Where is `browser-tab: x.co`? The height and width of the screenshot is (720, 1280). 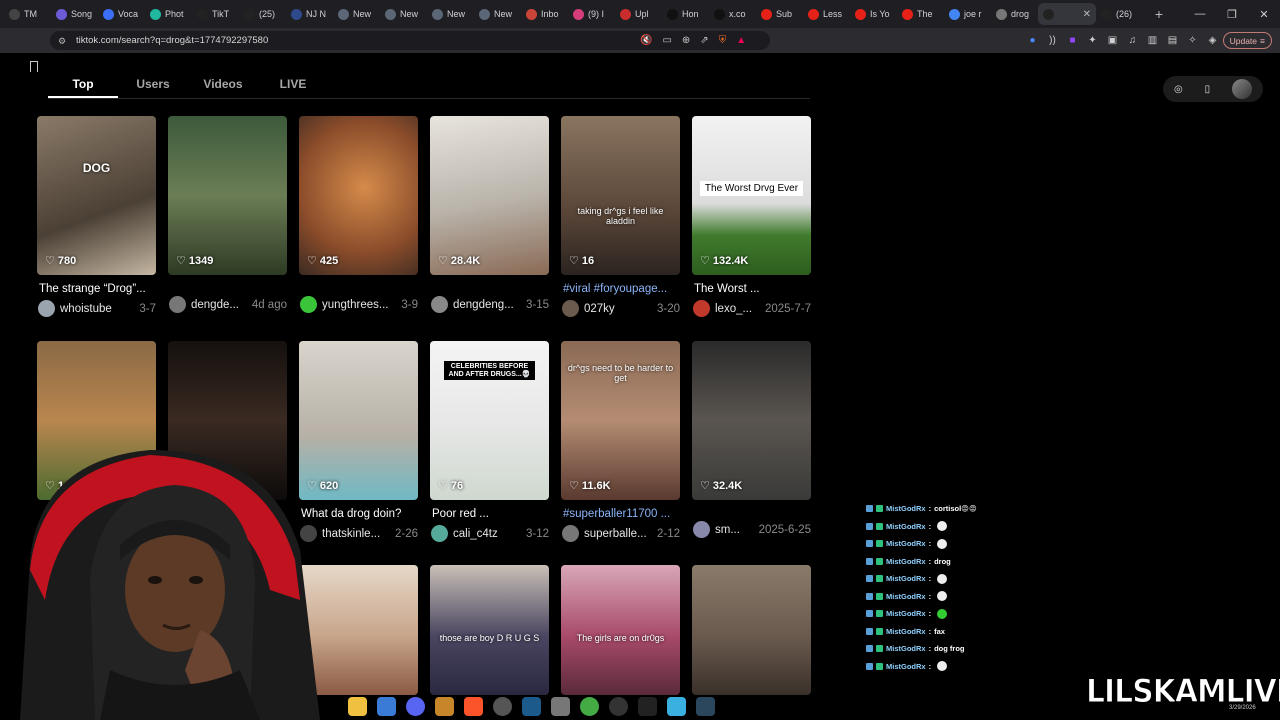
browser-tab: x.co is located at coordinates (732, 14).